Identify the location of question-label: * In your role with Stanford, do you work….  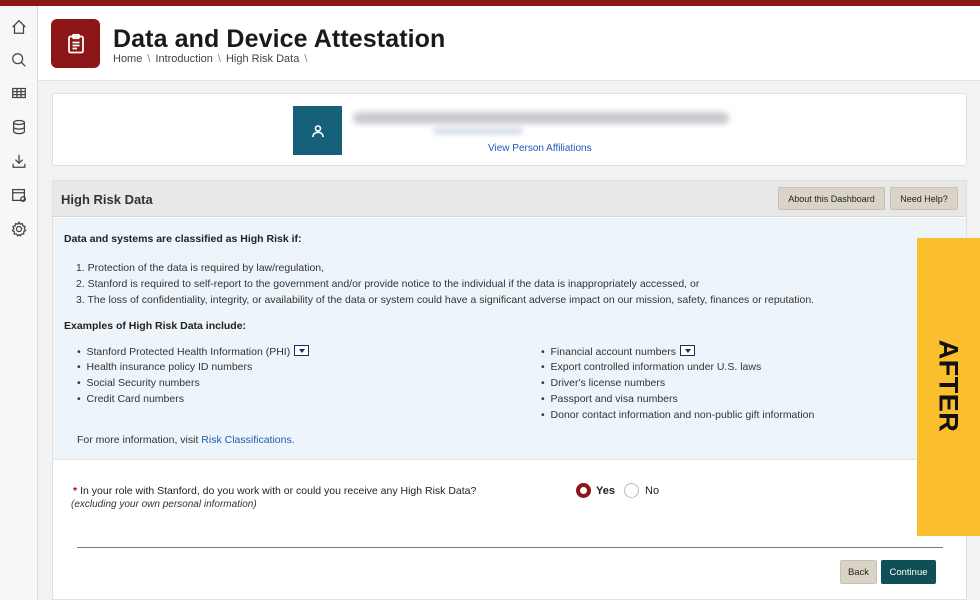
(274, 491).